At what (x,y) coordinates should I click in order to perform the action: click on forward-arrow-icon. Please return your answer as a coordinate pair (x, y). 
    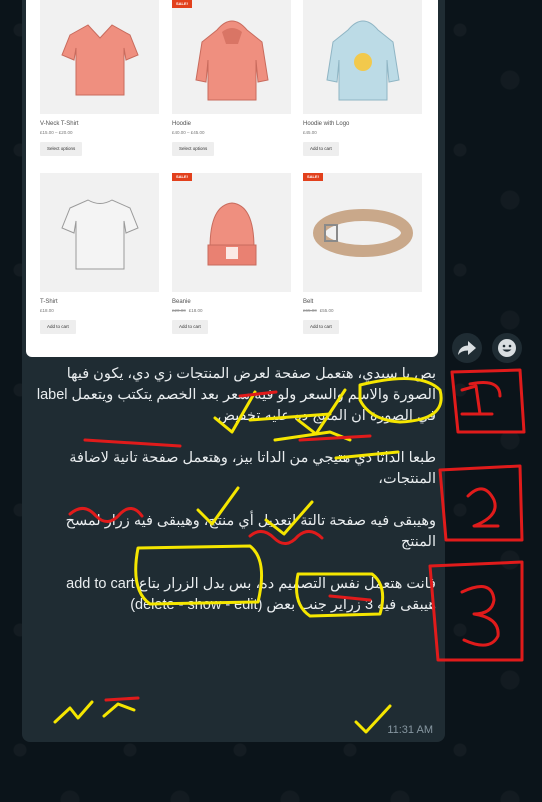
    Looking at the image, I should click on (467, 348).